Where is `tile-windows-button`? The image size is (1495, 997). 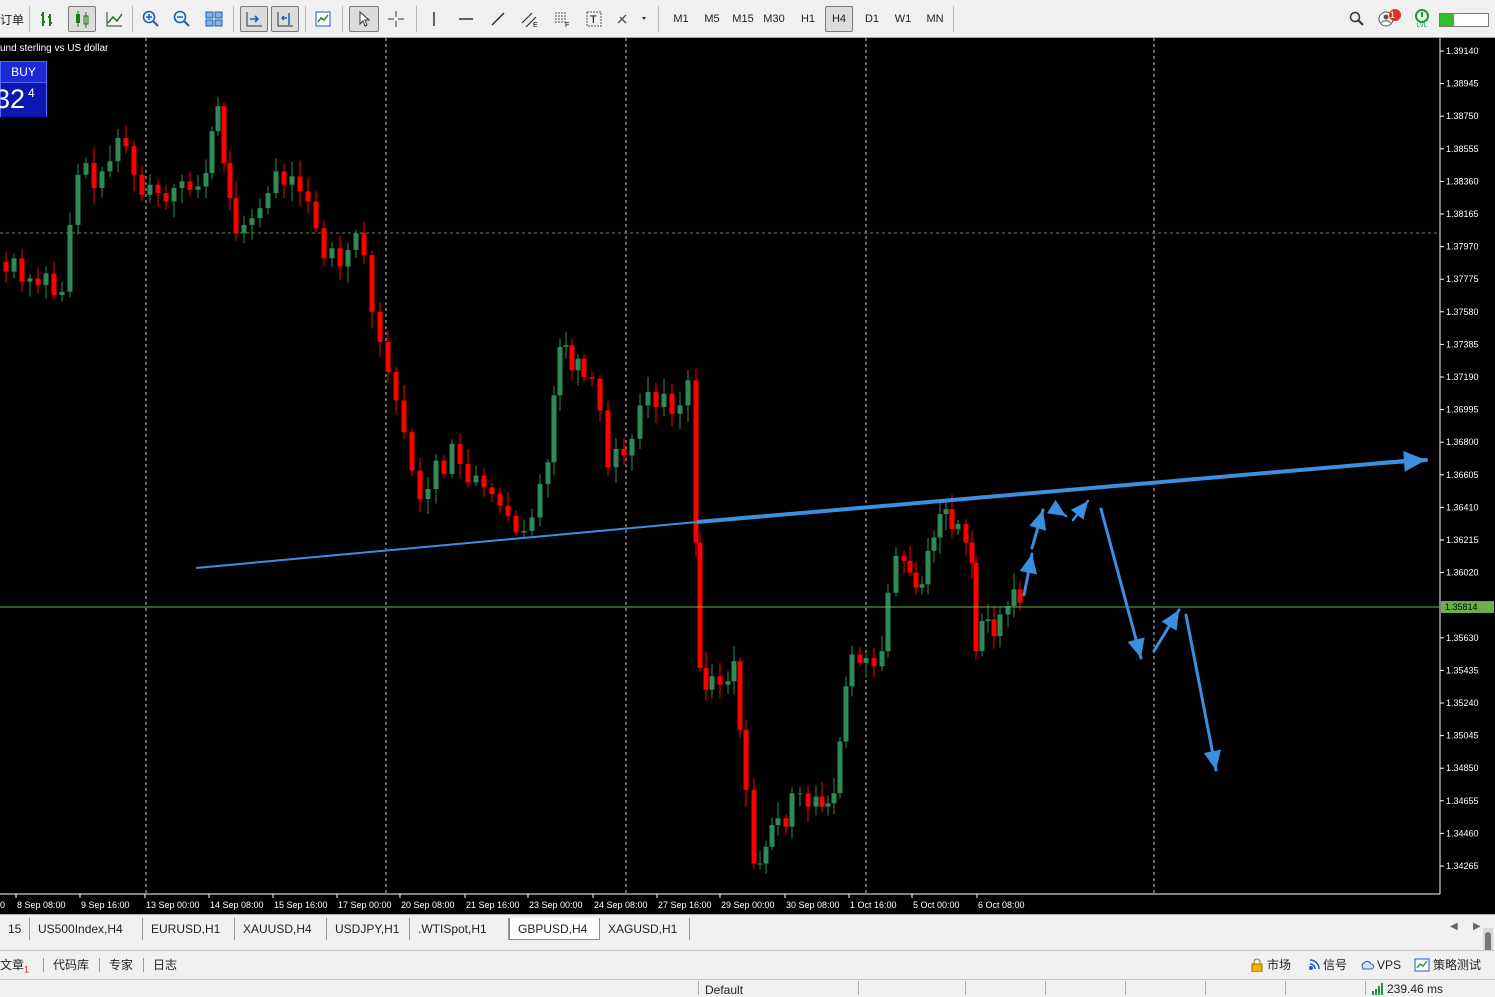
tile-windows-button is located at coordinates (214, 19).